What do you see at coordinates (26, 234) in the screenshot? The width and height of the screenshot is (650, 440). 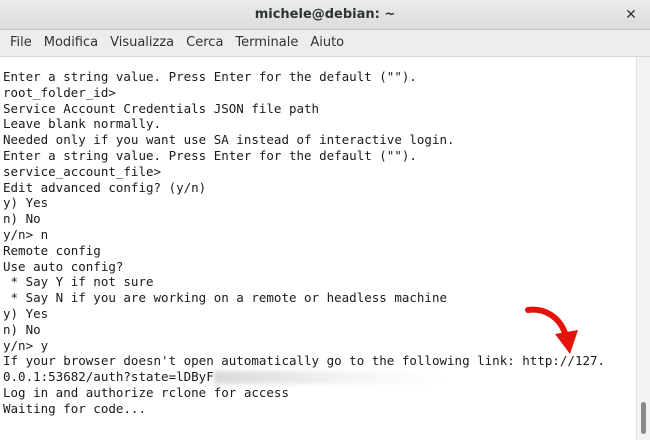 I see `terminal-line: y/n> n` at bounding box center [26, 234].